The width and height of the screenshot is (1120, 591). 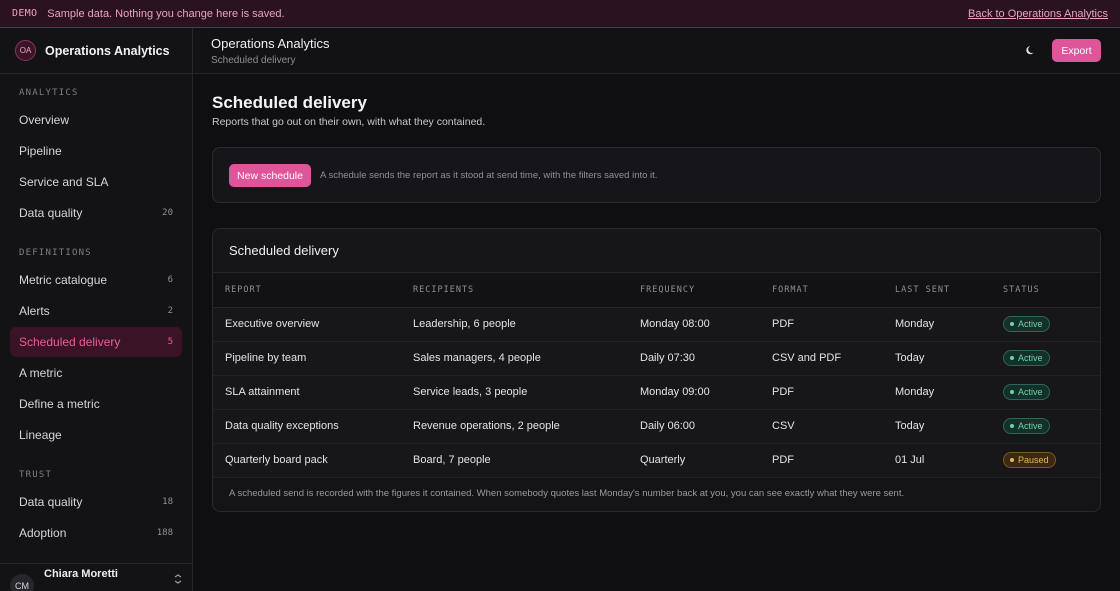 What do you see at coordinates (96, 151) in the screenshot?
I see `sidebar-item-pipeline: Pipeline` at bounding box center [96, 151].